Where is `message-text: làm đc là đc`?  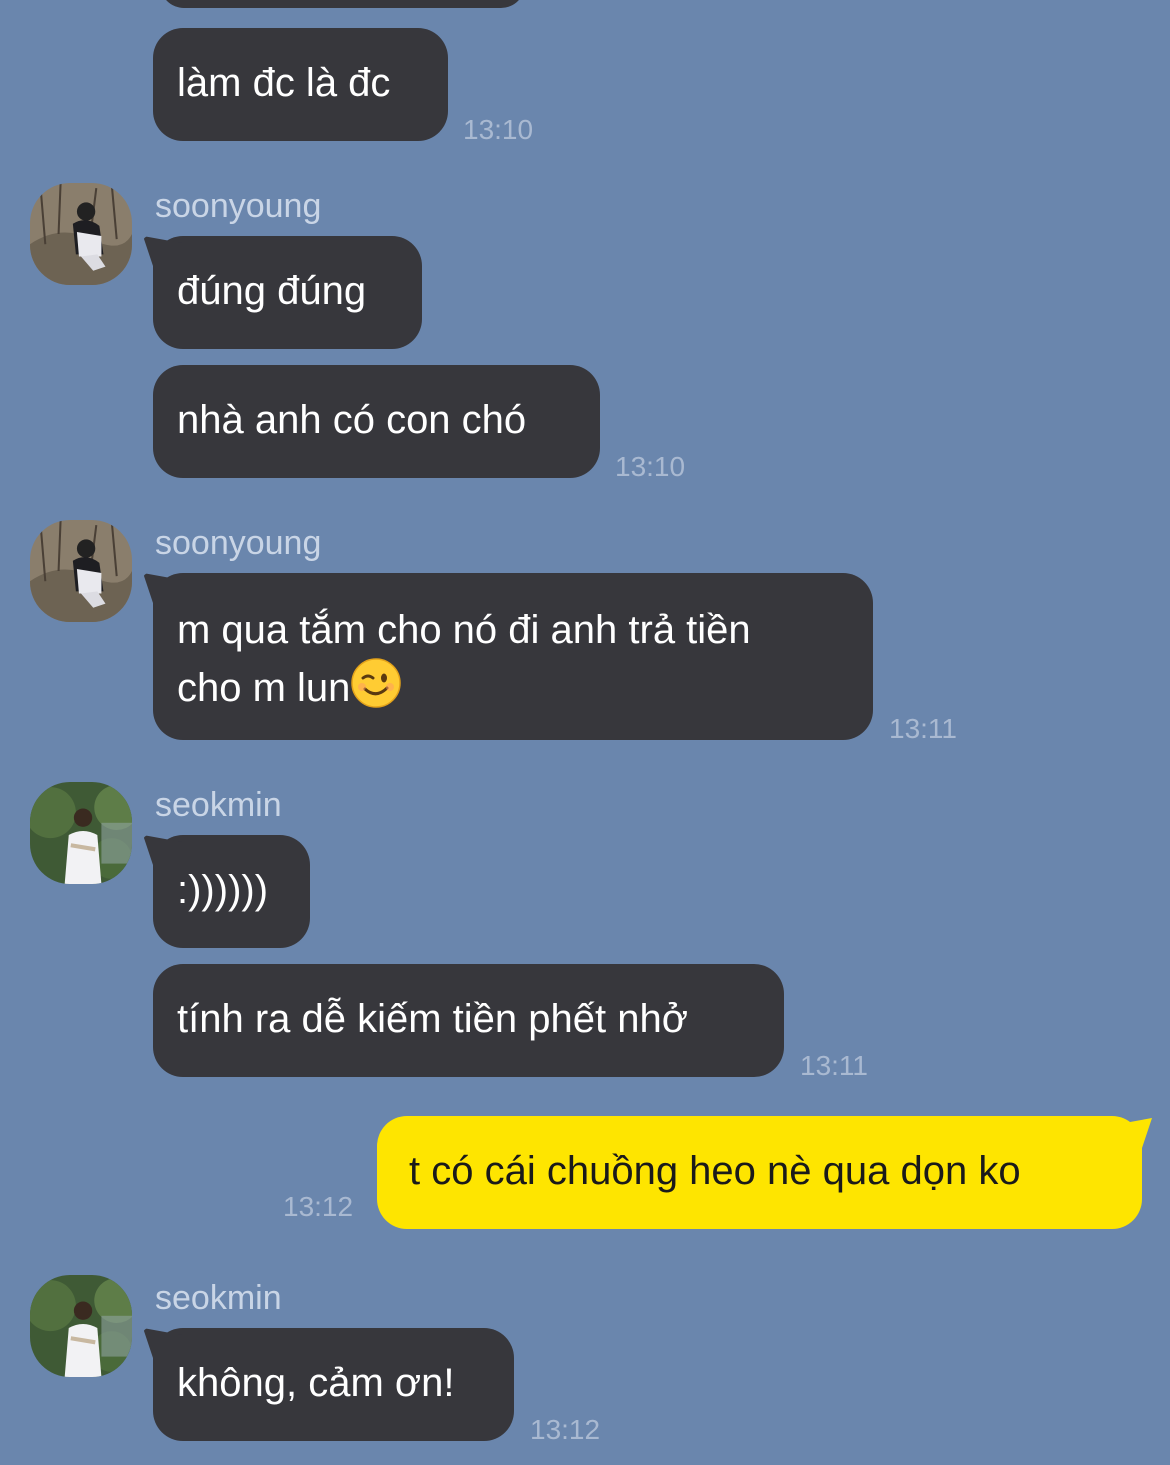 message-text: làm đc là đc is located at coordinates (284, 83).